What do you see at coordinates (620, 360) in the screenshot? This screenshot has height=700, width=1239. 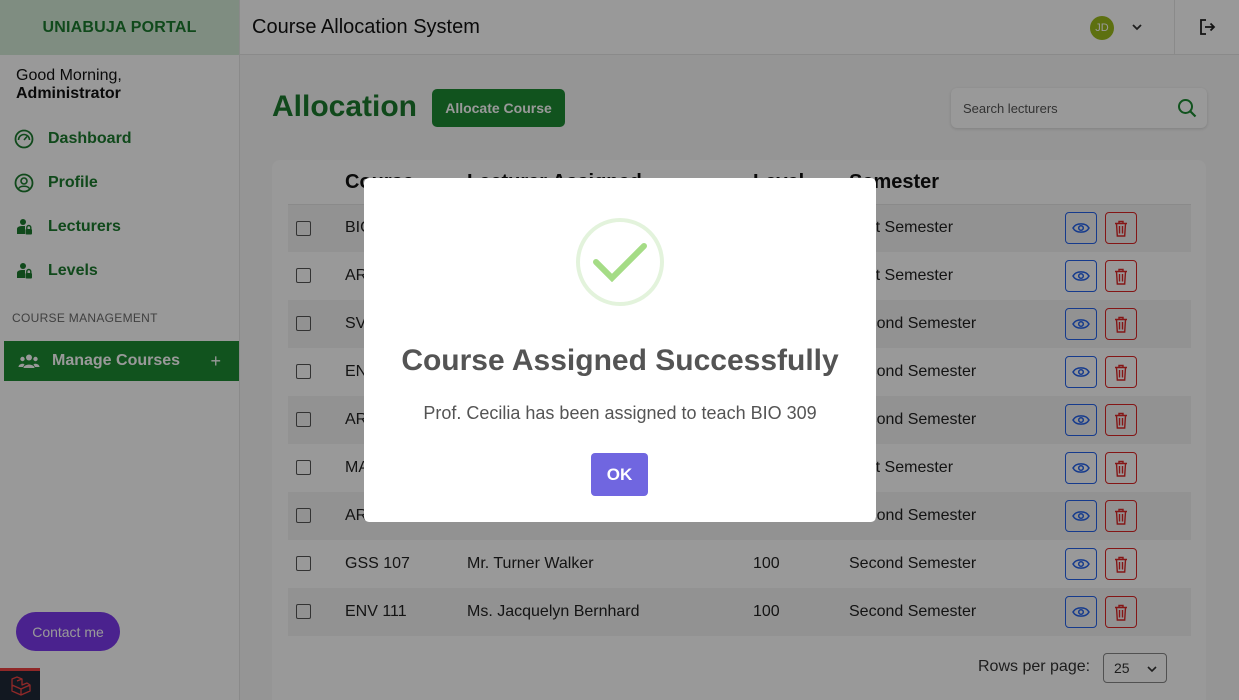 I see `dialog-title: Course Assigned Successfully` at bounding box center [620, 360].